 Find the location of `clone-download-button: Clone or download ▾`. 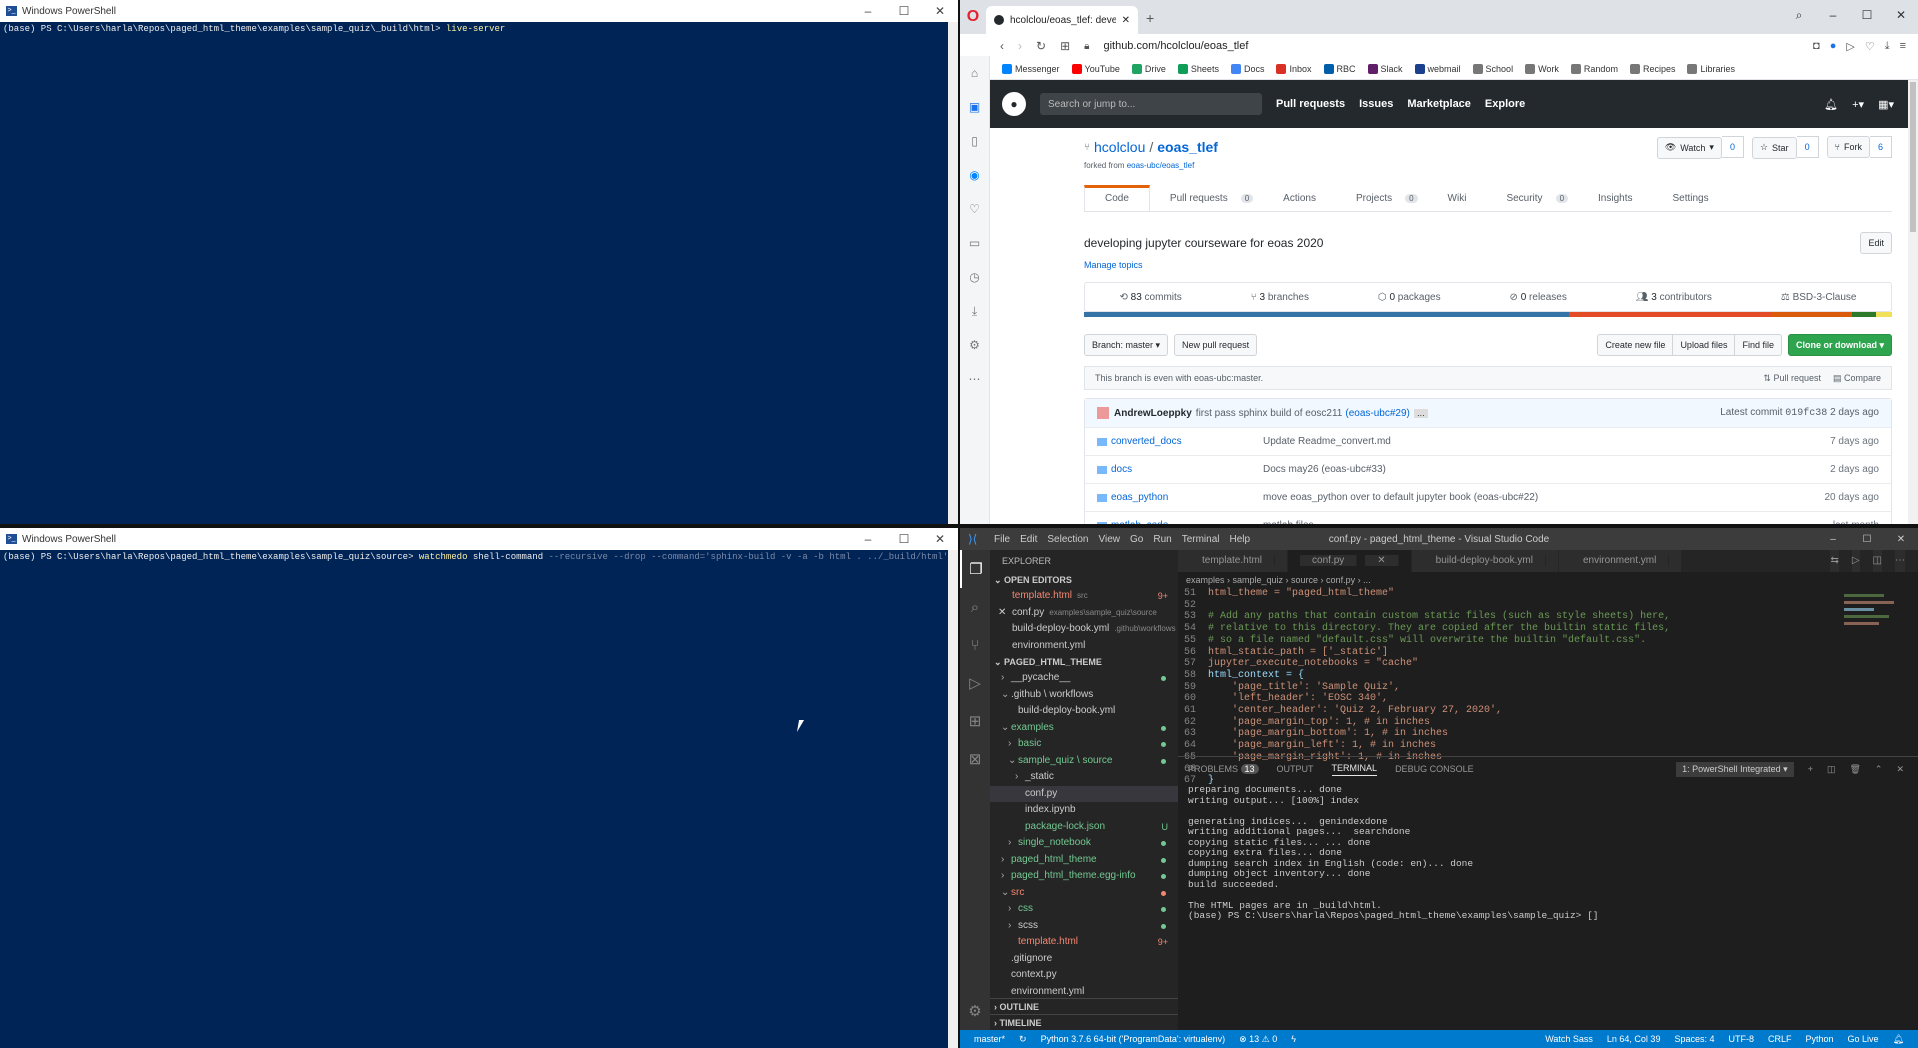

clone-download-button: Clone or download ▾ is located at coordinates (1839, 345).